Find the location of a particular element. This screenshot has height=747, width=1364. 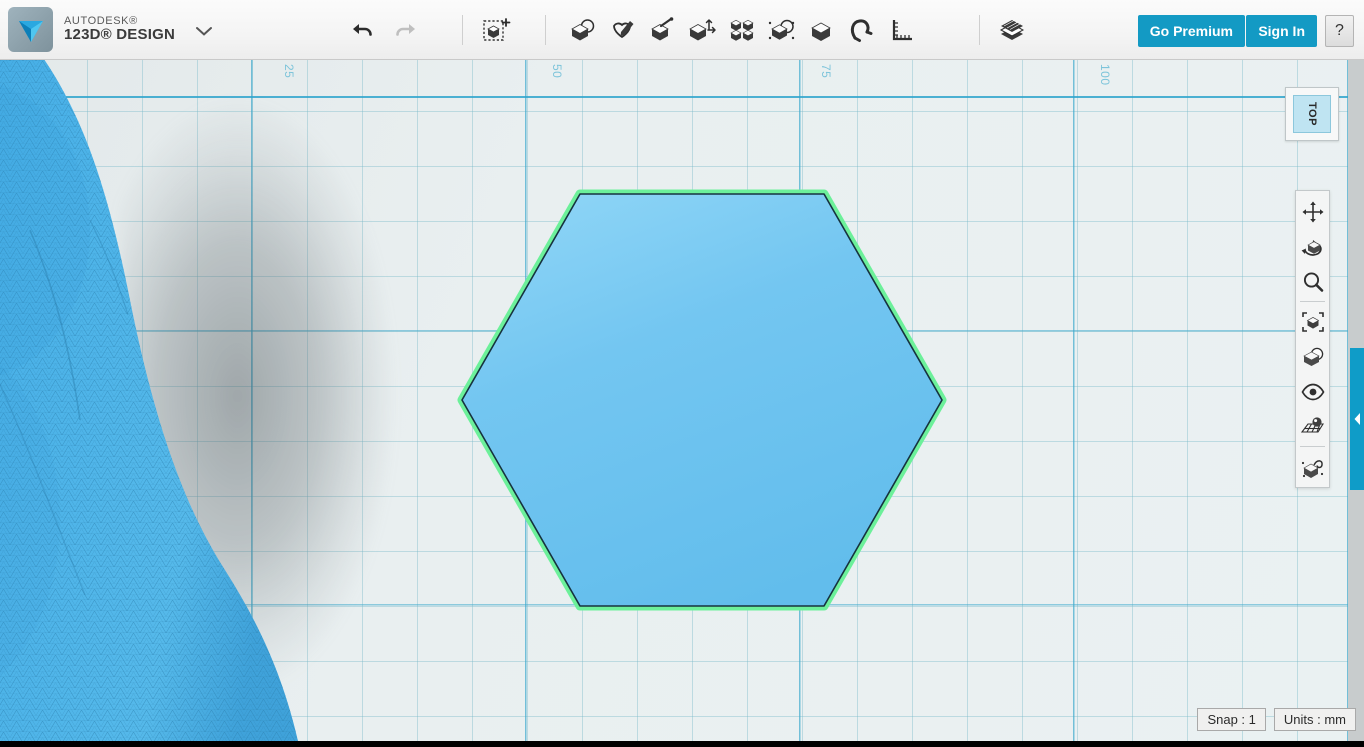

display-tool is located at coordinates (1312, 356).